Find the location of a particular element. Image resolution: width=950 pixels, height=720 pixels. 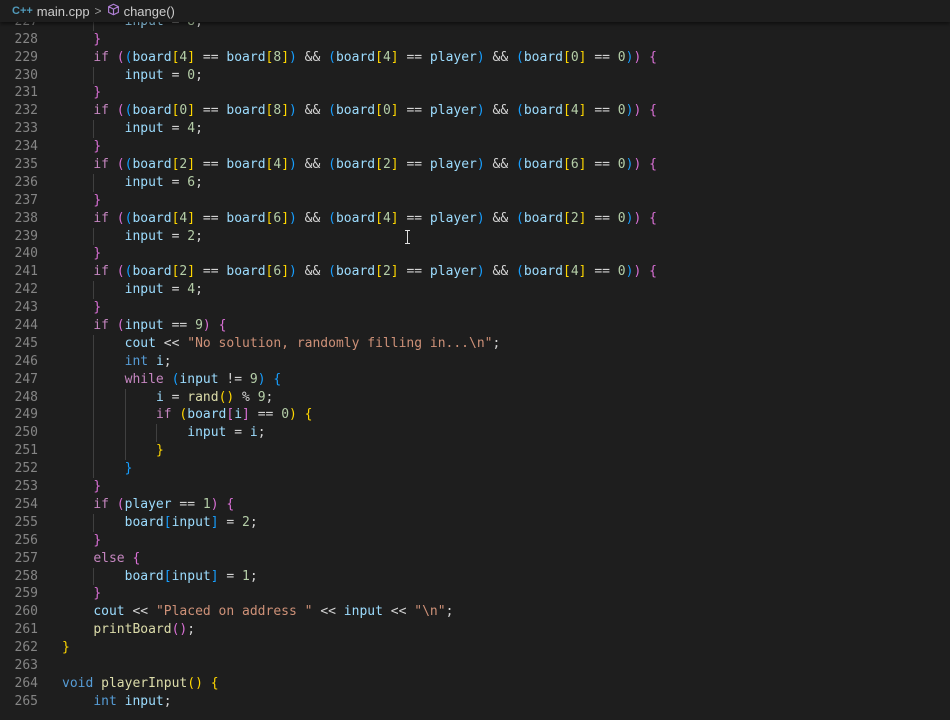

code-line: 233 input = 4; is located at coordinates (475, 129).